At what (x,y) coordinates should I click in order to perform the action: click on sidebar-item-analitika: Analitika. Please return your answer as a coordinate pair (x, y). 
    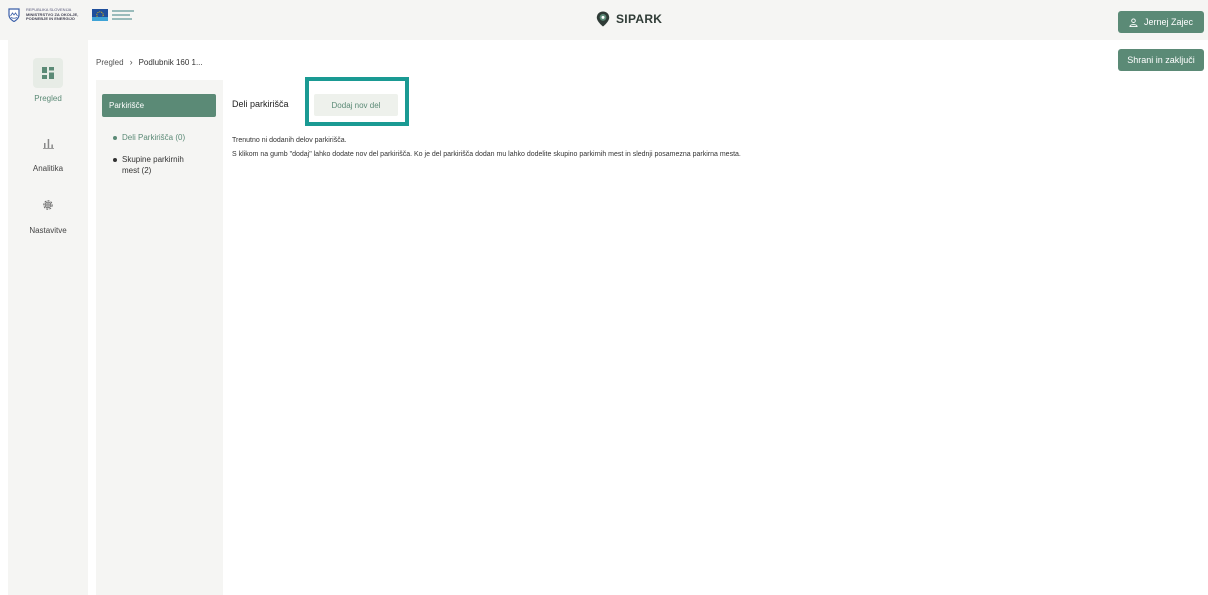
    Looking at the image, I should click on (48, 150).